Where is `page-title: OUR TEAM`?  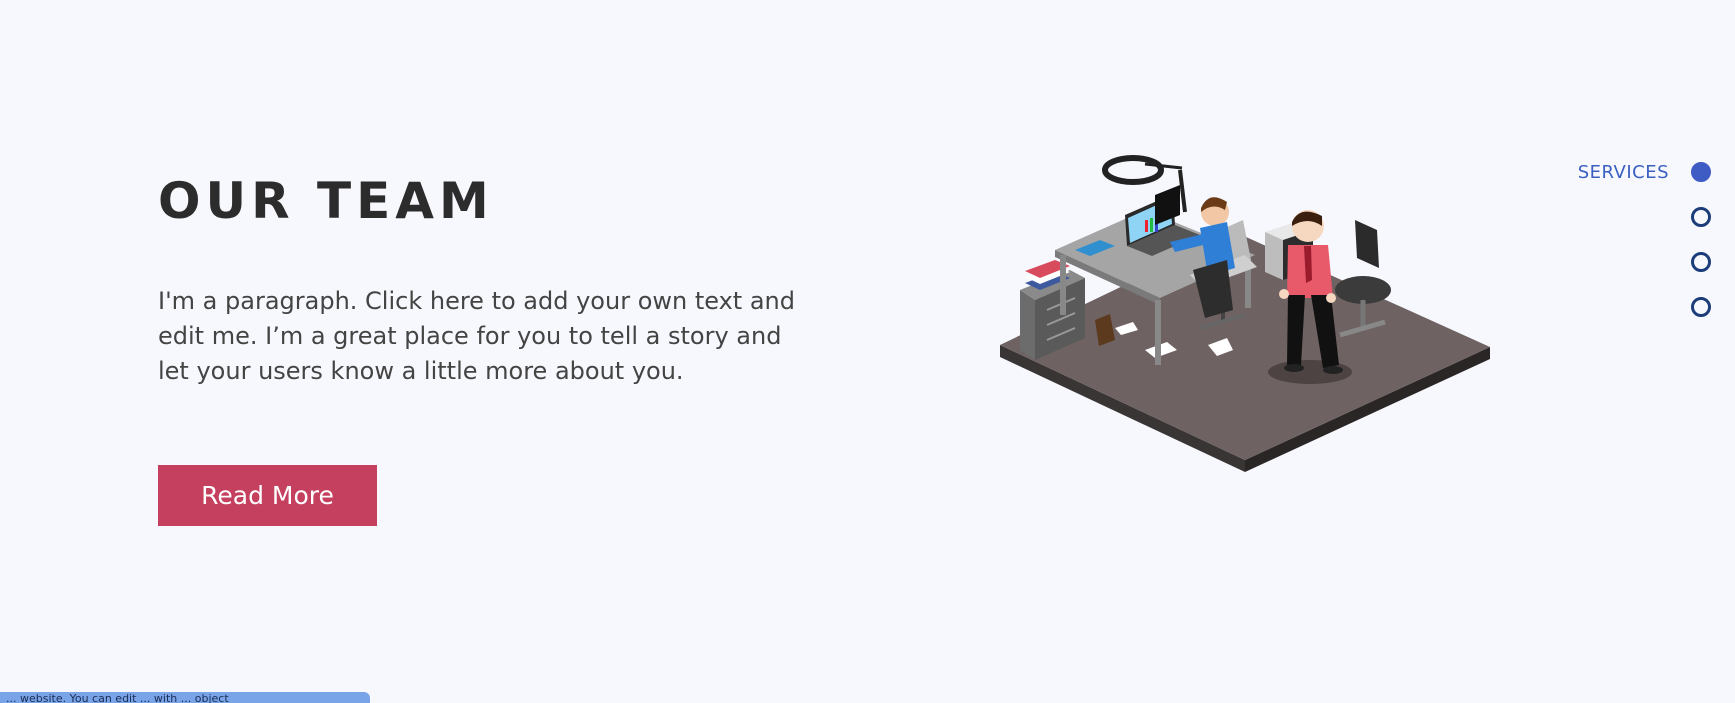 page-title: OUR TEAM is located at coordinates (326, 201).